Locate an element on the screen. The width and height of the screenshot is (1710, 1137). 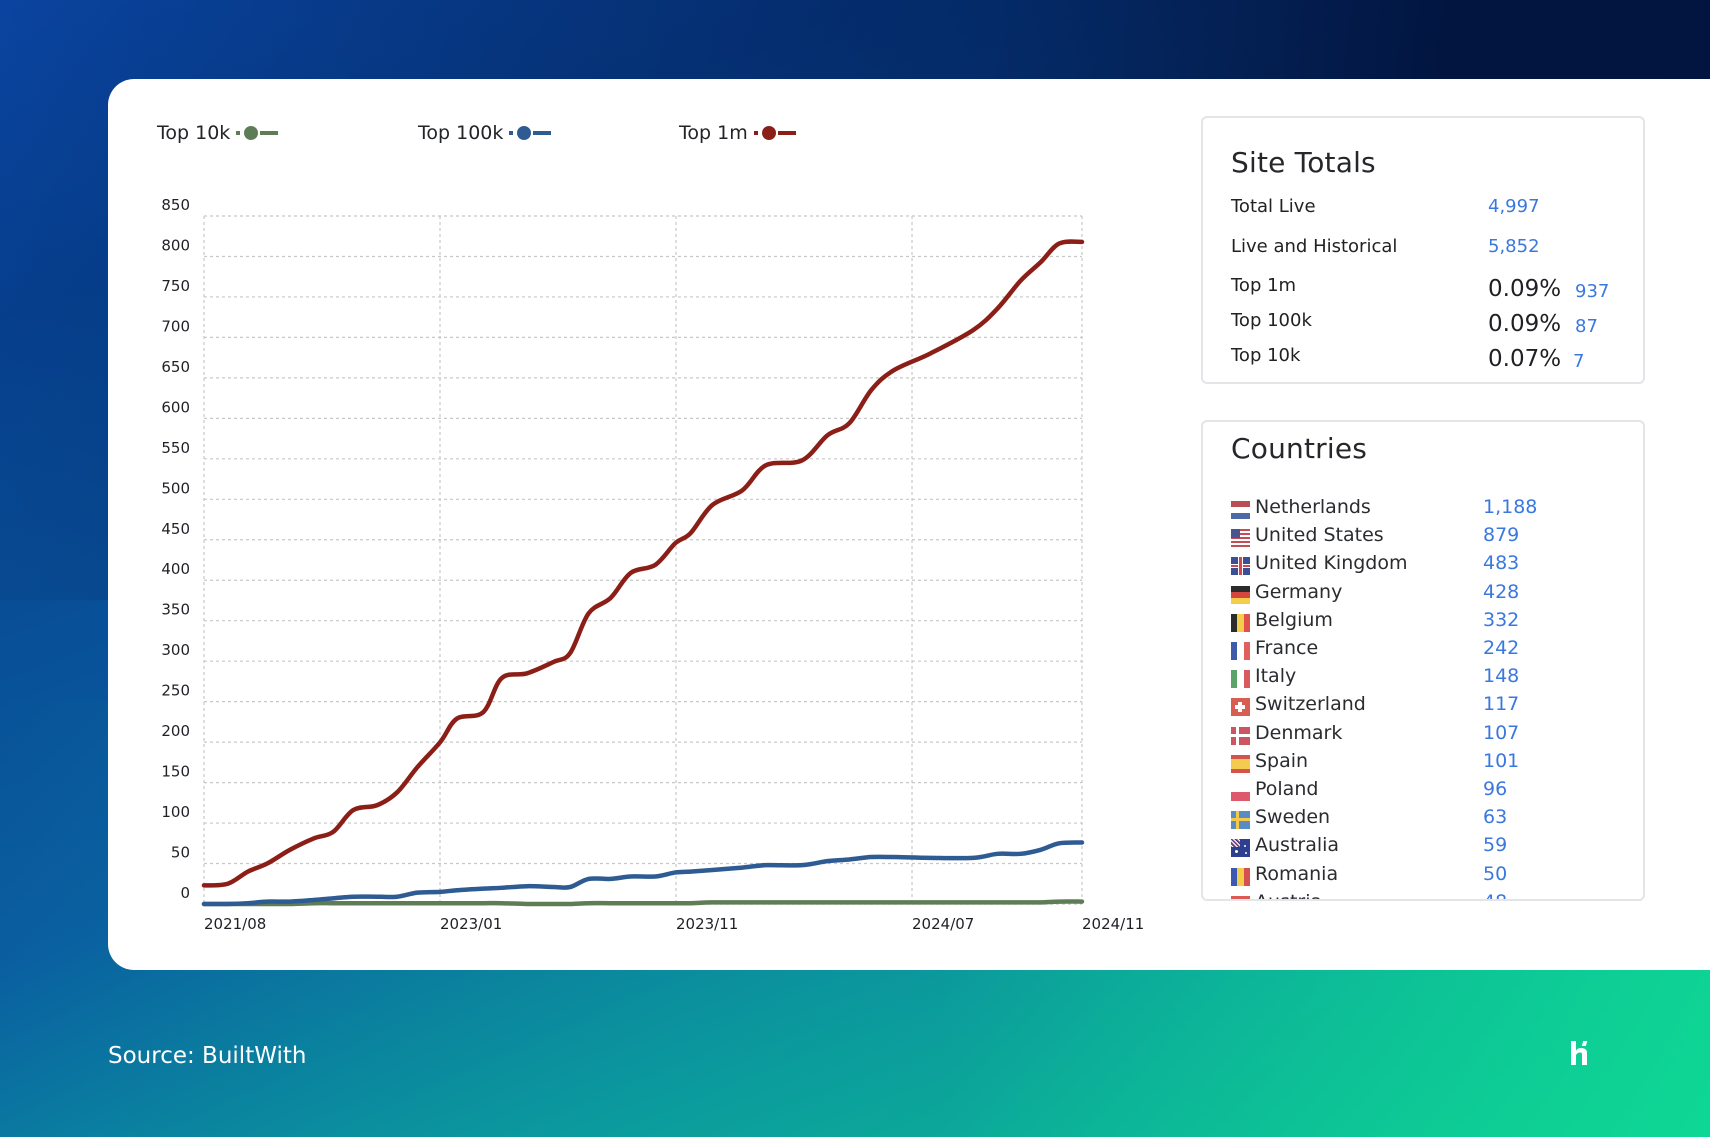
total-live-label: Total Live is located at coordinates (1273, 206).